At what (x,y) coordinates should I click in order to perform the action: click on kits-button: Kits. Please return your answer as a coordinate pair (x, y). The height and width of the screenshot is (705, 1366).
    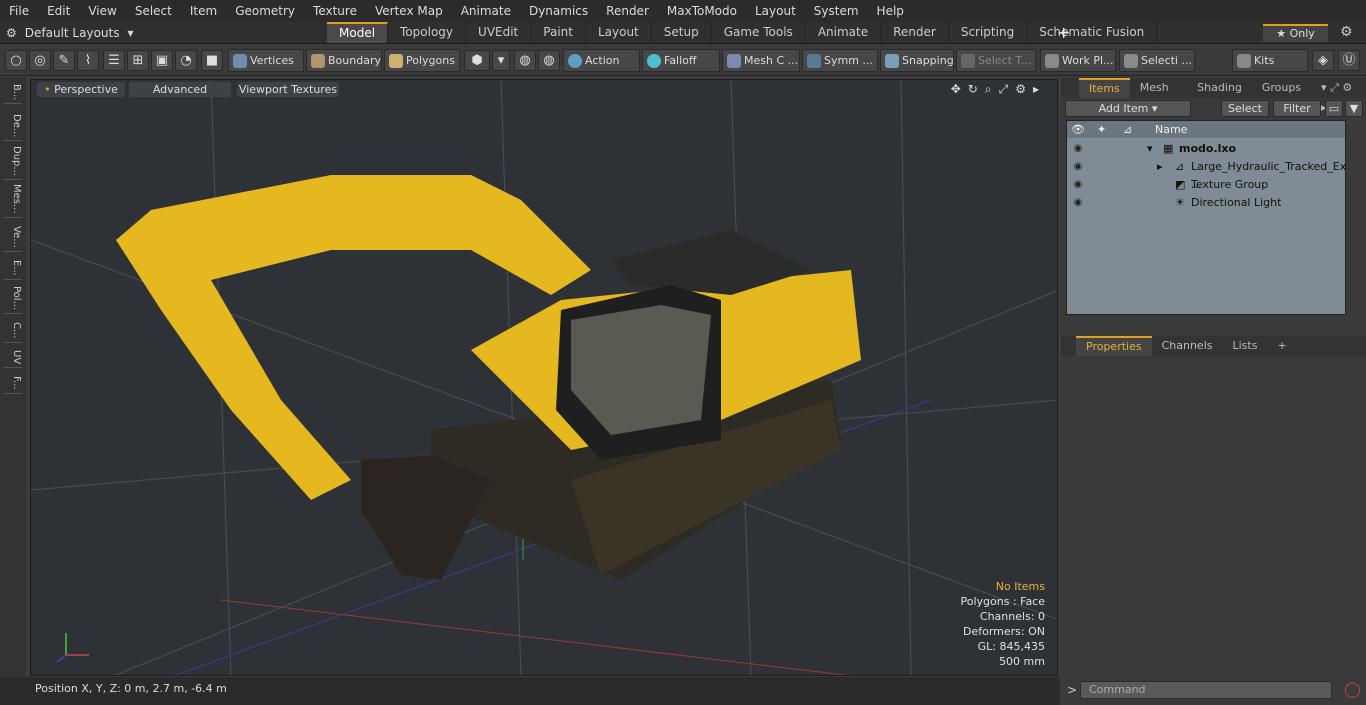
    Looking at the image, I should click on (1270, 60).